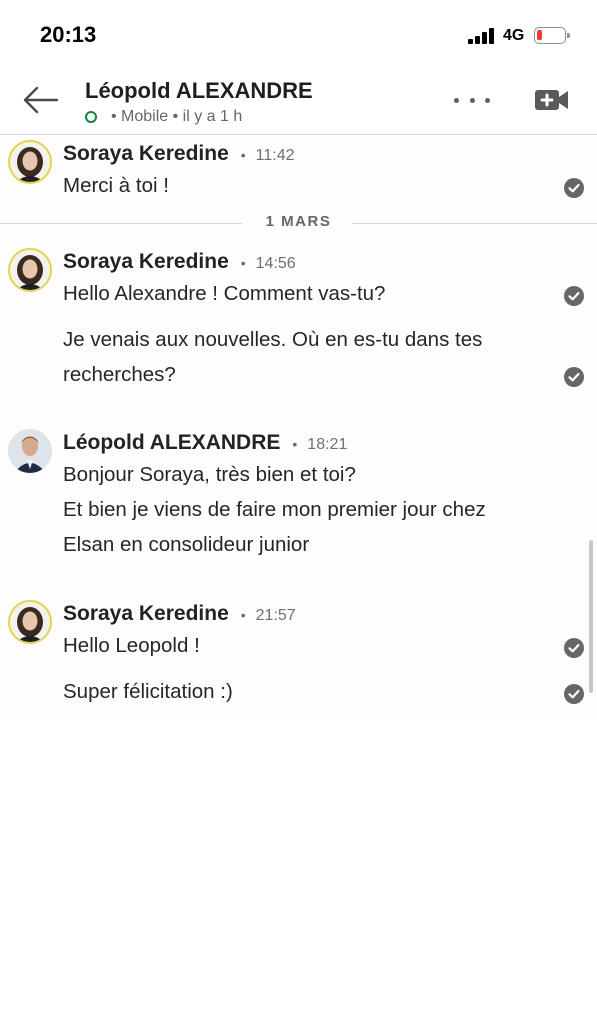  I want to click on more-options-icon, so click(472, 100).